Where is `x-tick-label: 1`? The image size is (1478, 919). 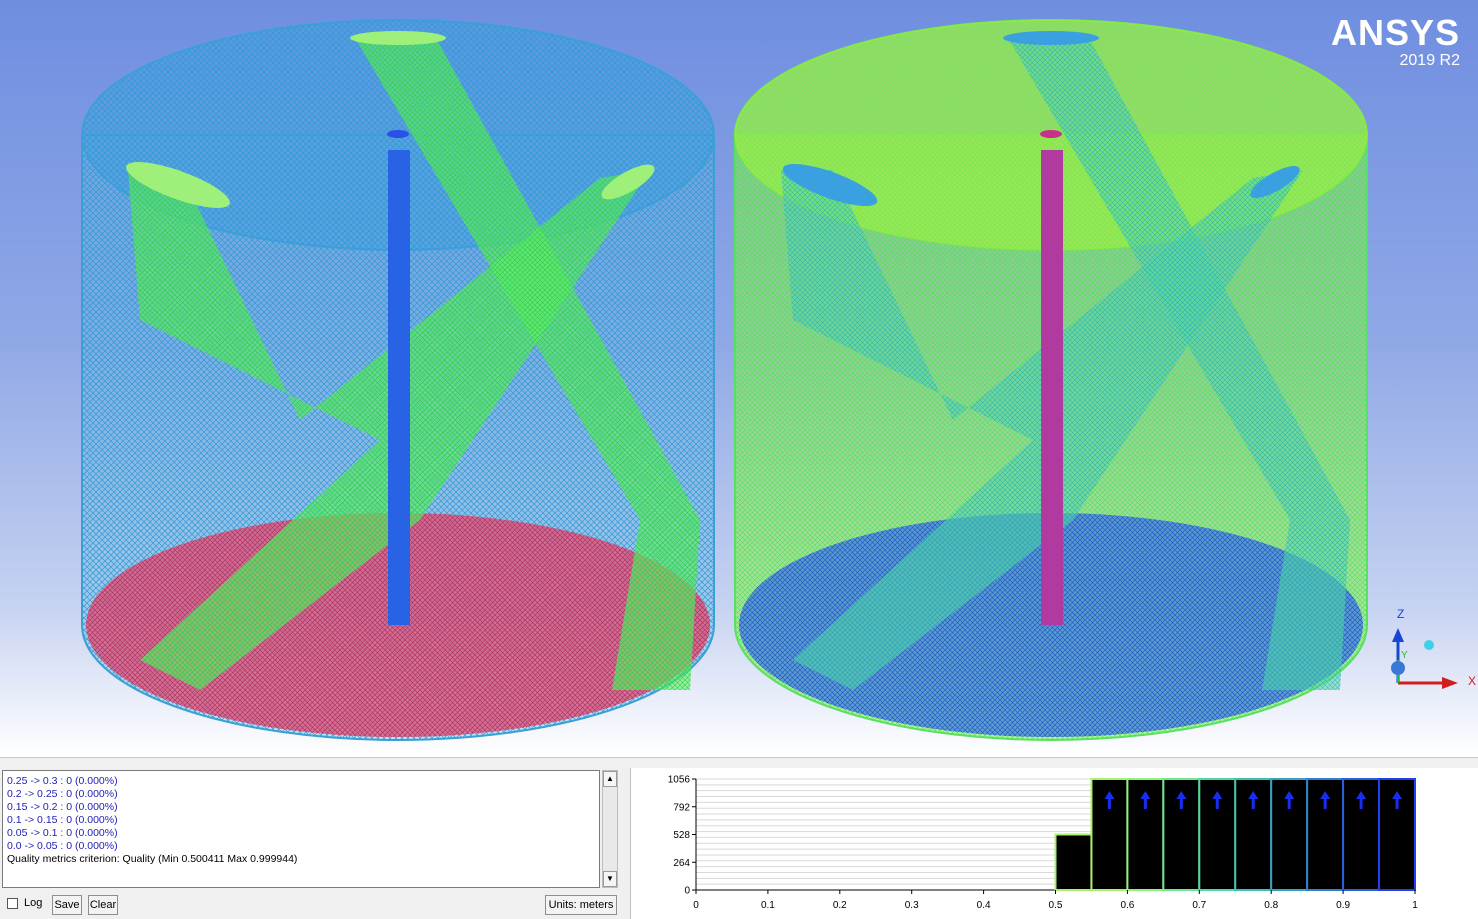
x-tick-label: 1 is located at coordinates (1415, 905).